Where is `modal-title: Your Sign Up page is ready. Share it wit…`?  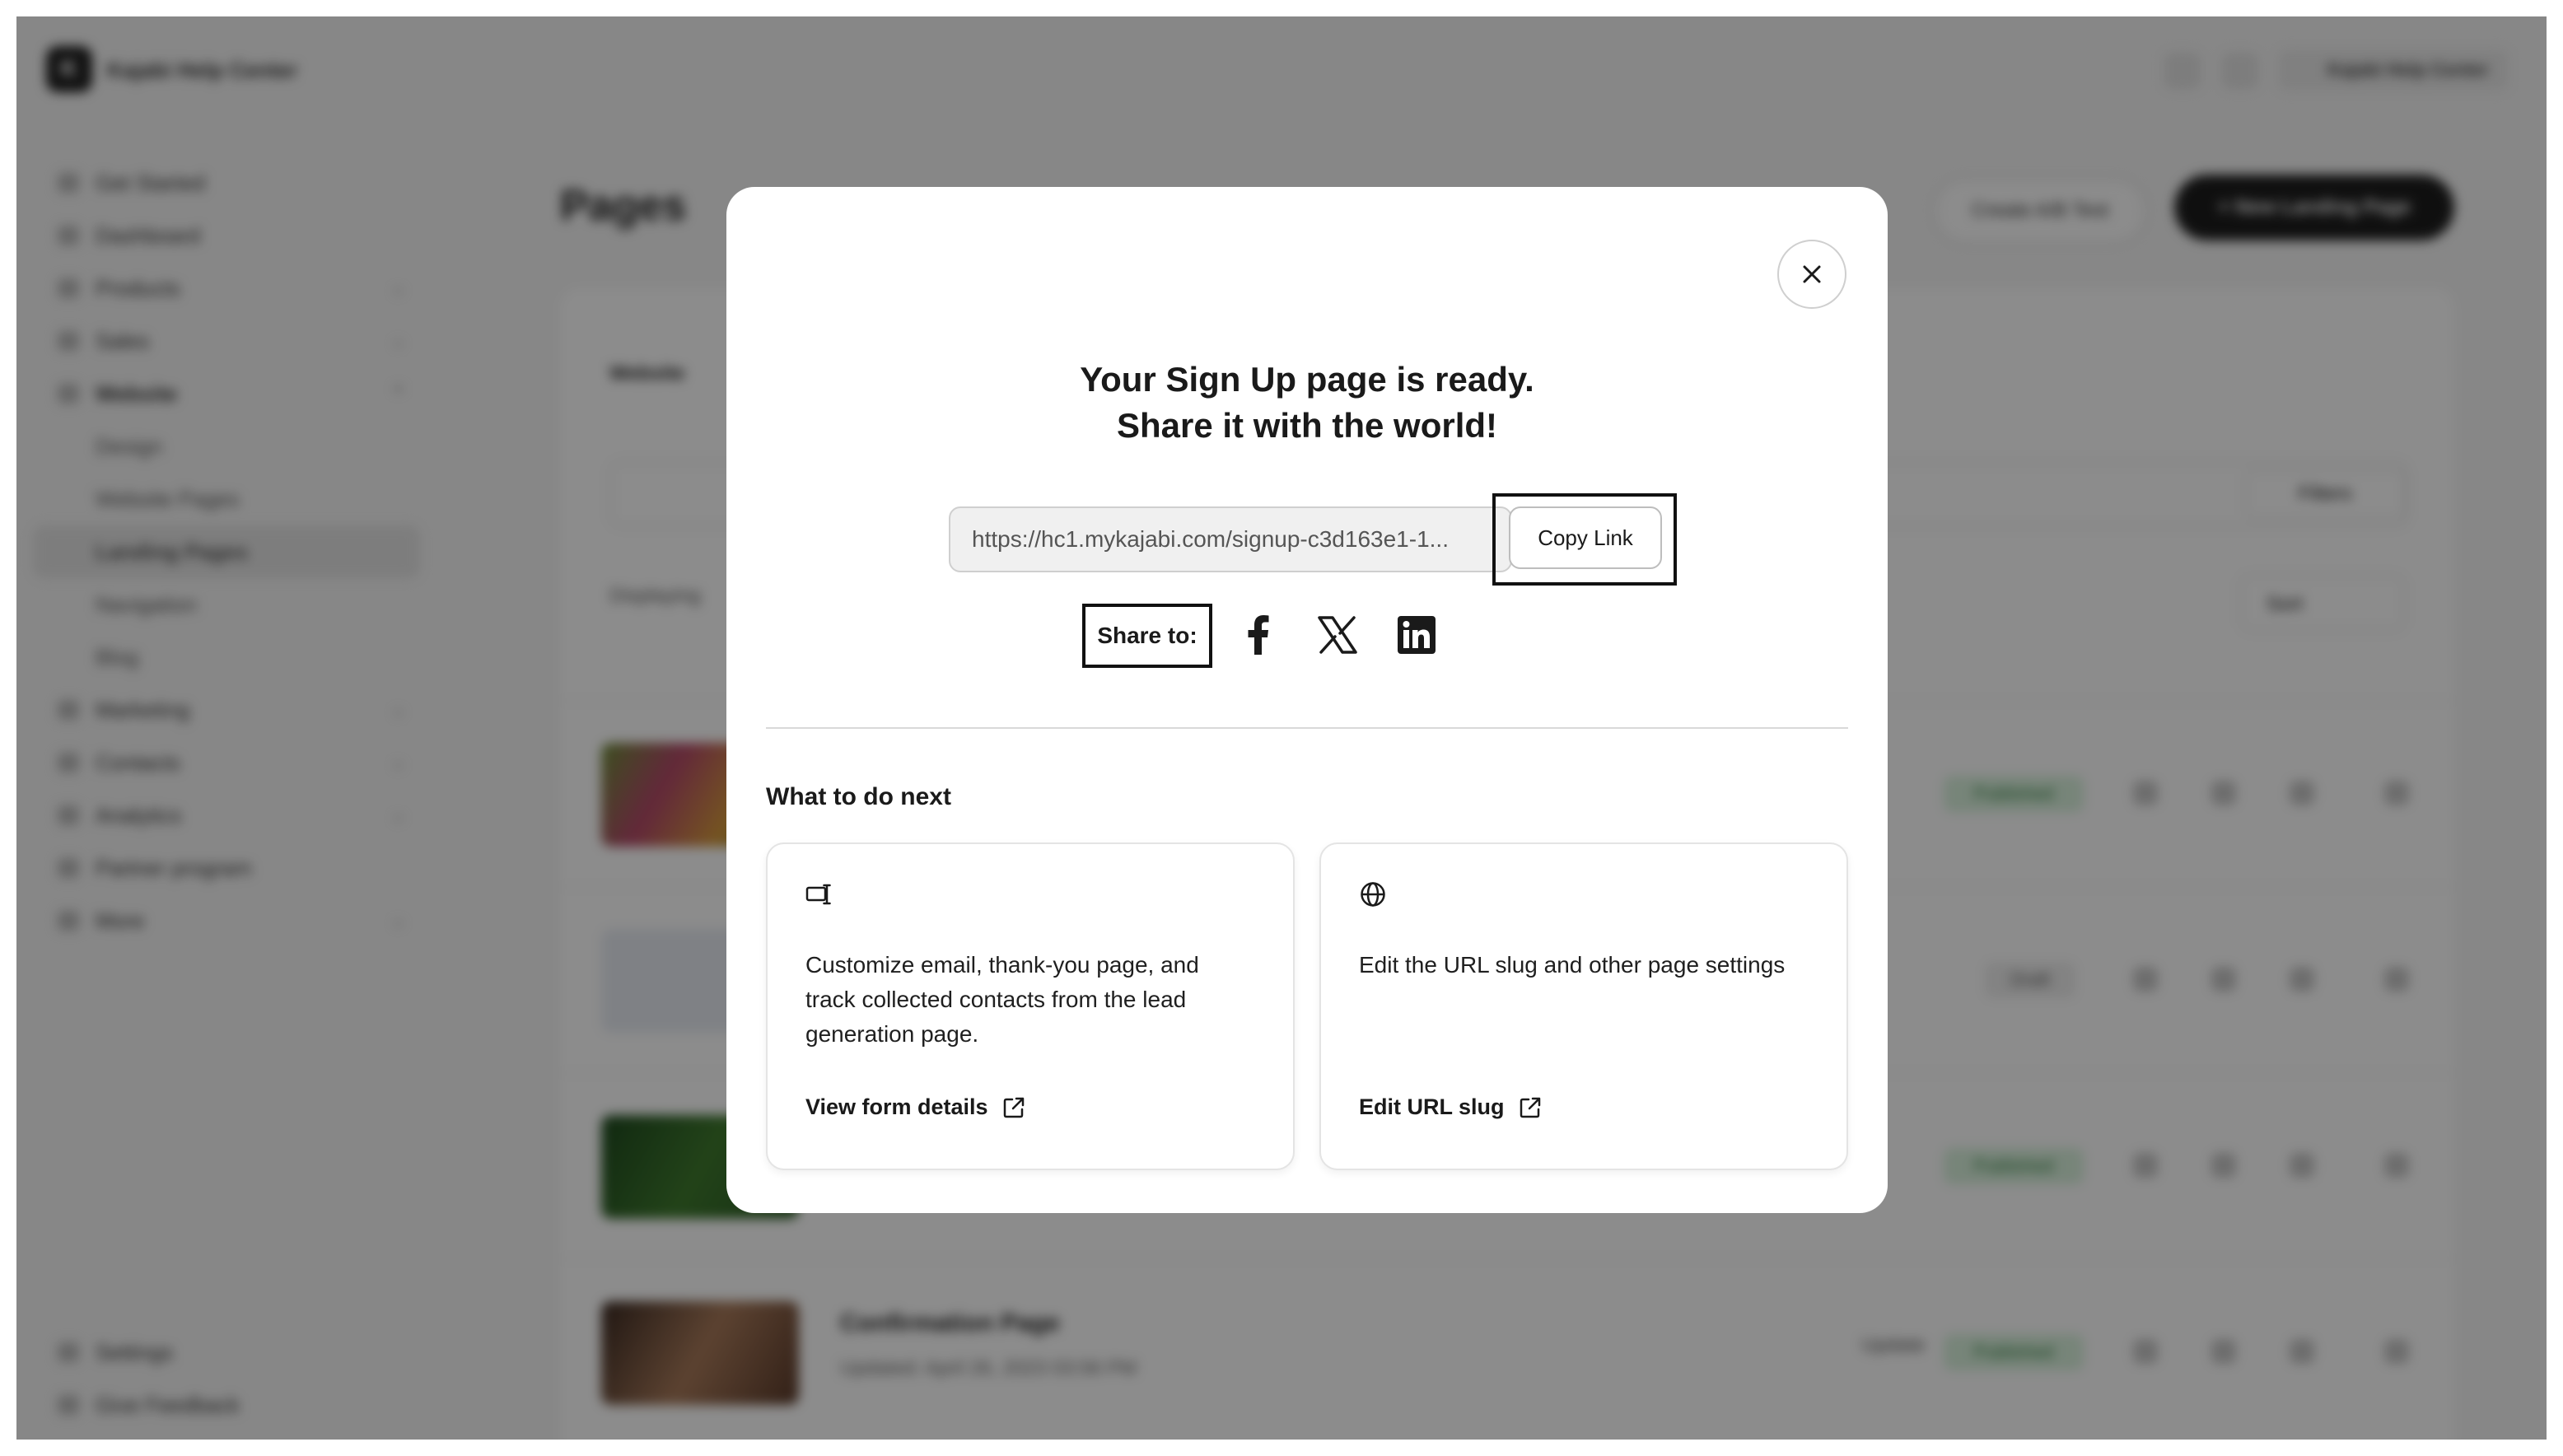
modal-title: Your Sign Up page is ready. Share it wit… is located at coordinates (1307, 403).